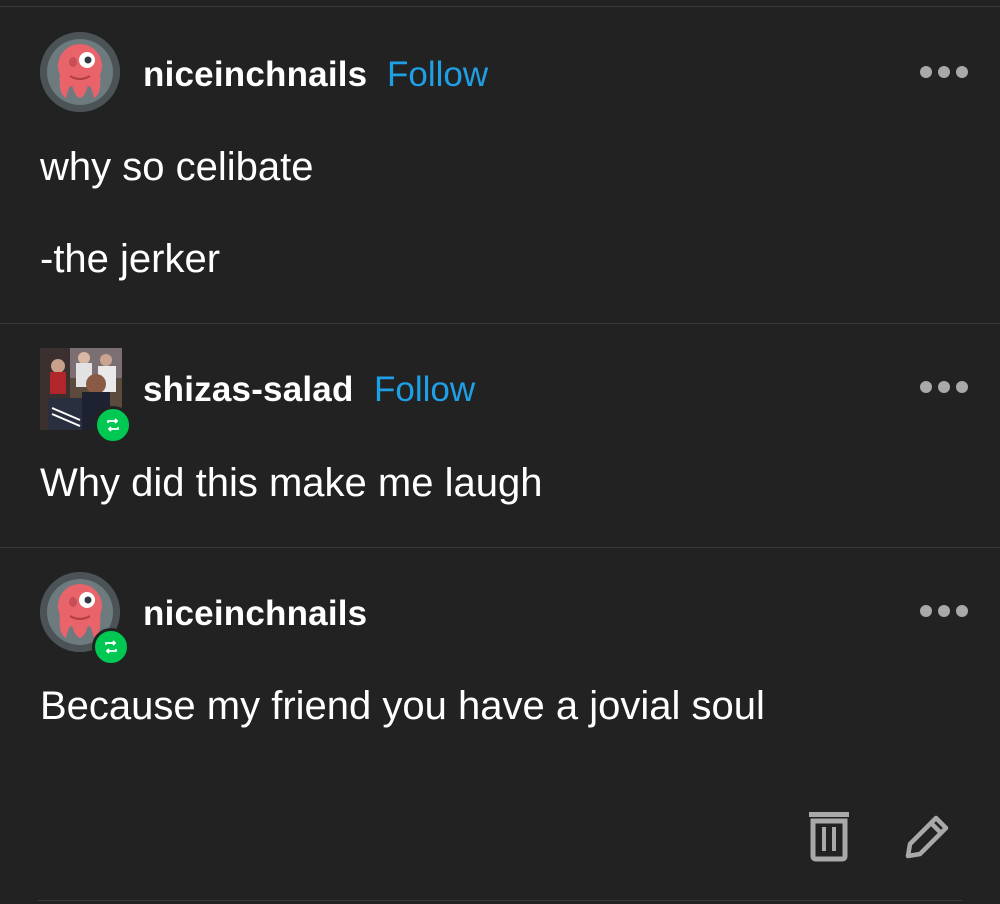  I want to click on bottom-divider, so click(500, 900).